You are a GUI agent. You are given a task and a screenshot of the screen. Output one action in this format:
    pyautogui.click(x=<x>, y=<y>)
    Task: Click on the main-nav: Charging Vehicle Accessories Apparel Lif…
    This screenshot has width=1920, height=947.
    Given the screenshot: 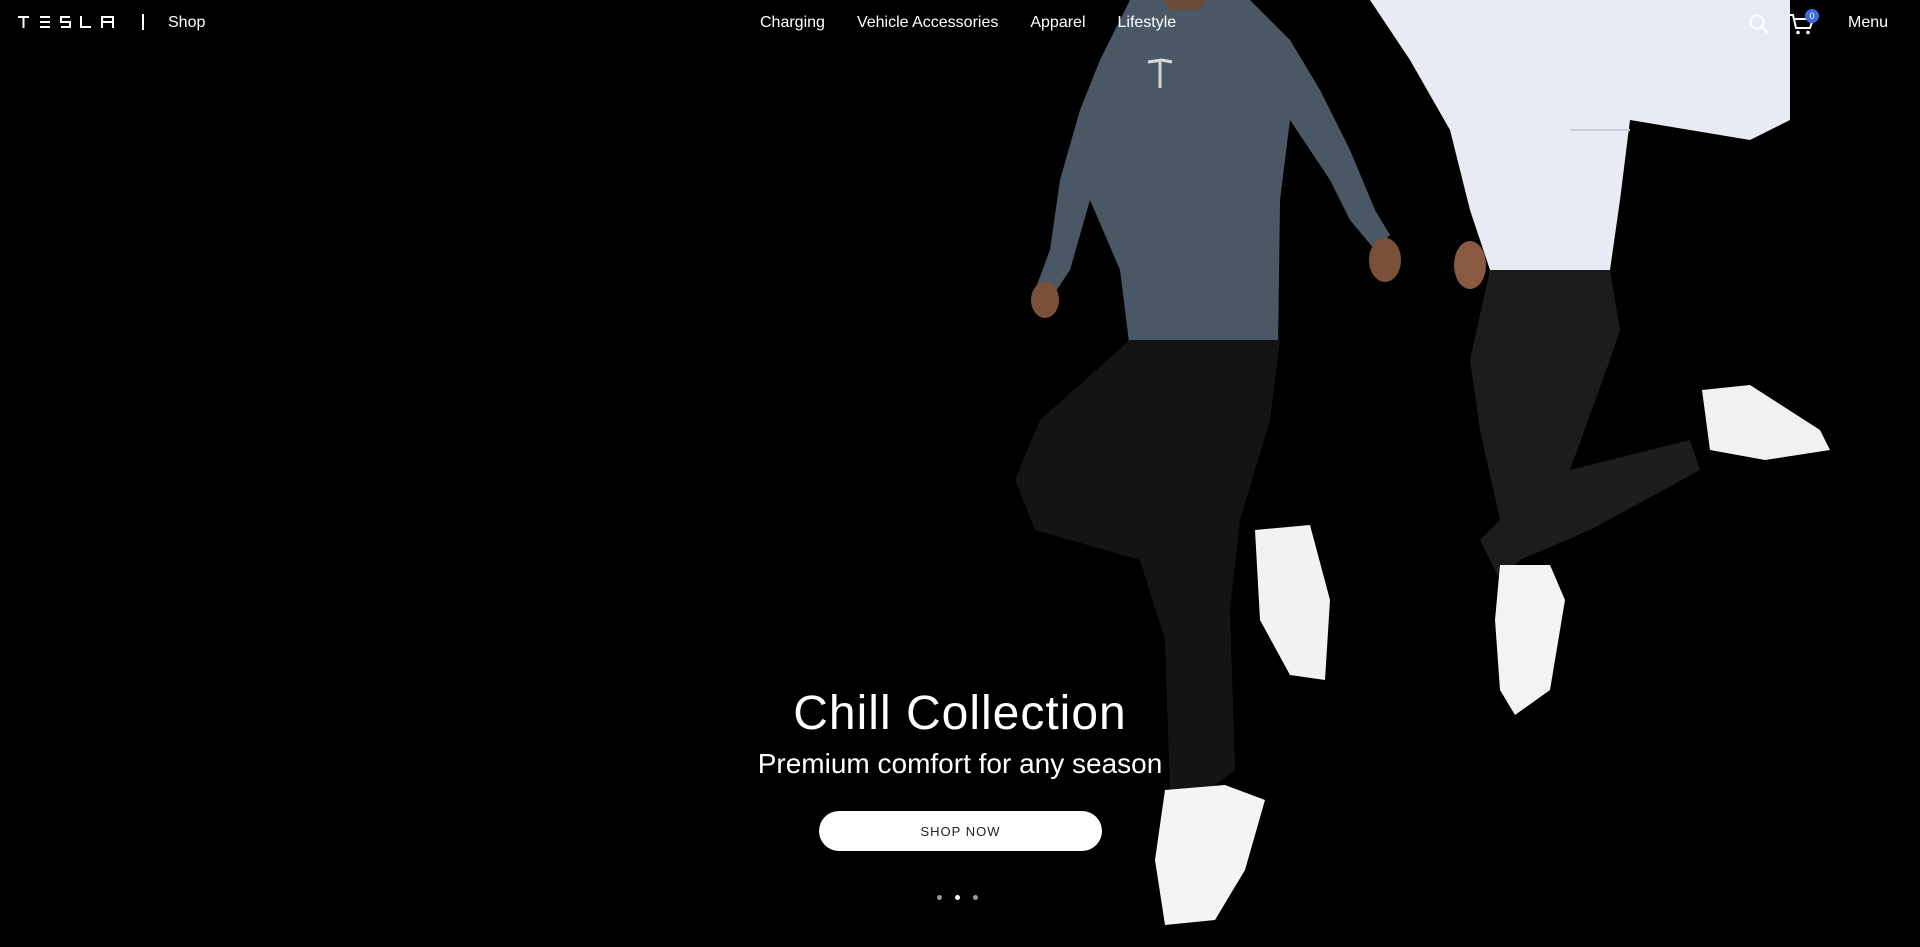 What is the action you would take?
    pyautogui.click(x=968, y=23)
    